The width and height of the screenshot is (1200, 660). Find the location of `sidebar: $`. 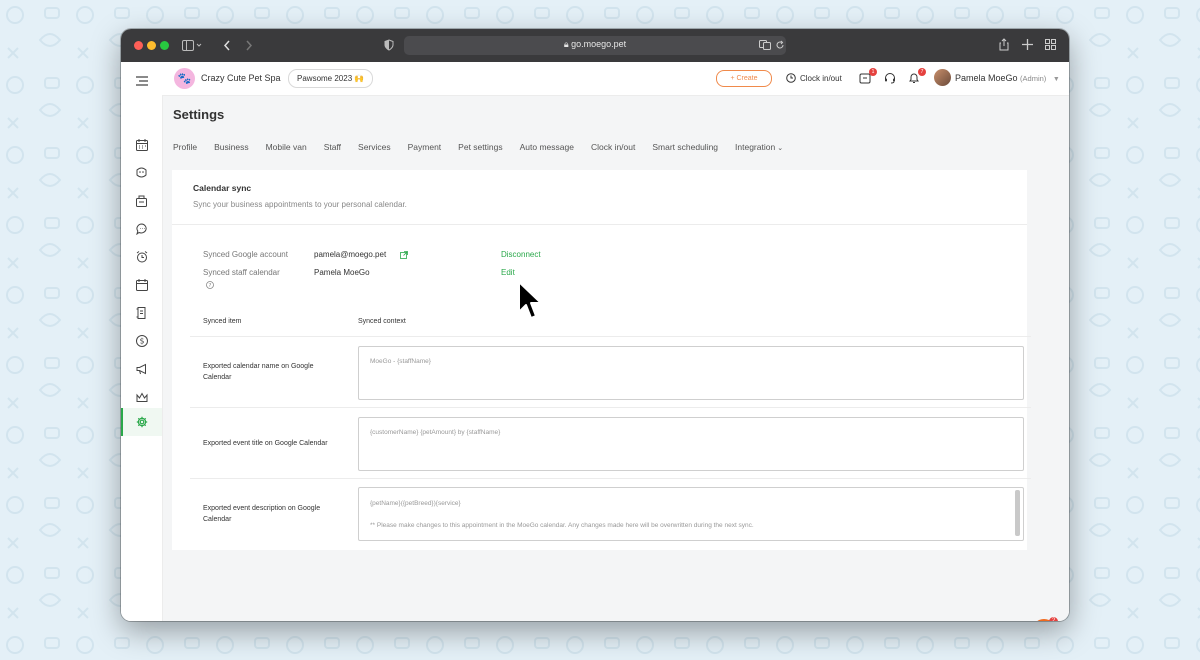

sidebar: $ is located at coordinates (142, 341).